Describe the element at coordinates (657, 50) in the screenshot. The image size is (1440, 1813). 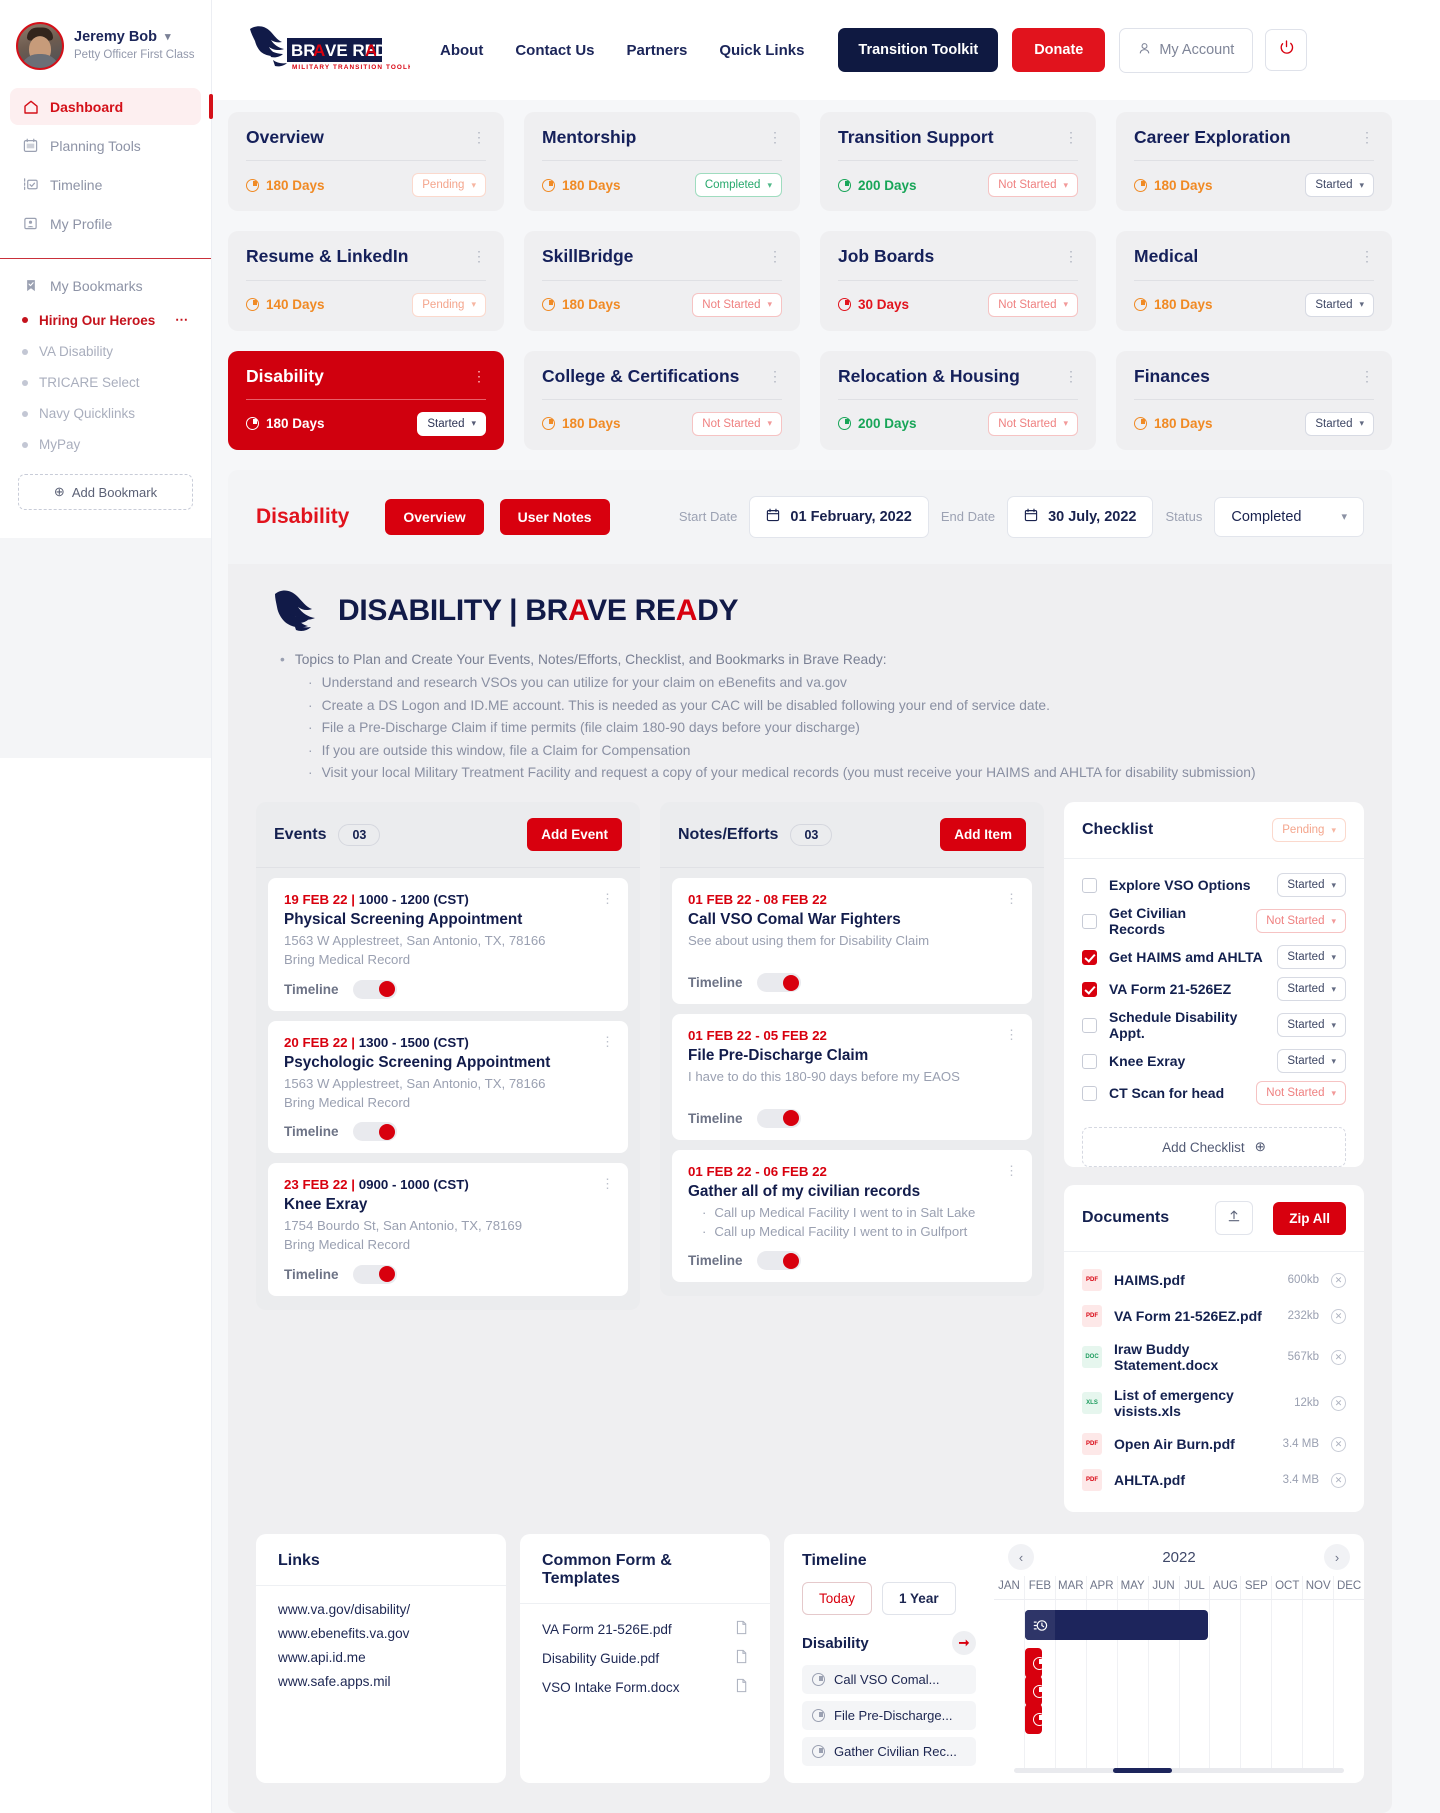
I see `nav-link-partners: Partners` at that location.